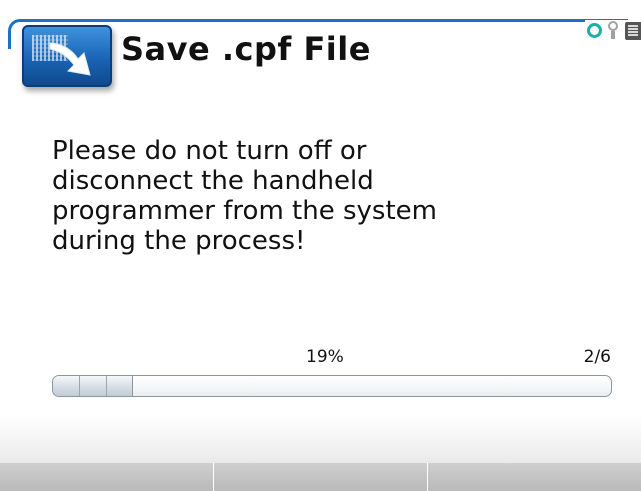  Describe the element at coordinates (633, 31) in the screenshot. I see `battery-icon` at that location.